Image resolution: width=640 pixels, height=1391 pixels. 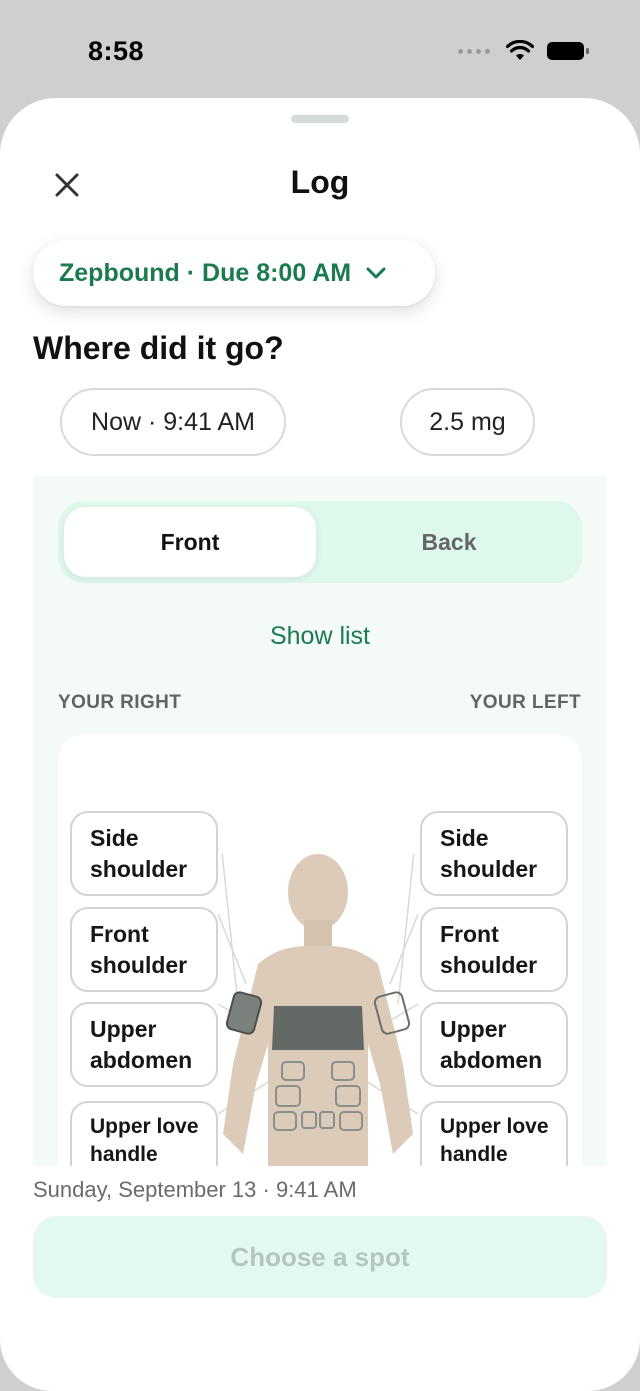 I want to click on chevron-down-icon, so click(x=376, y=273).